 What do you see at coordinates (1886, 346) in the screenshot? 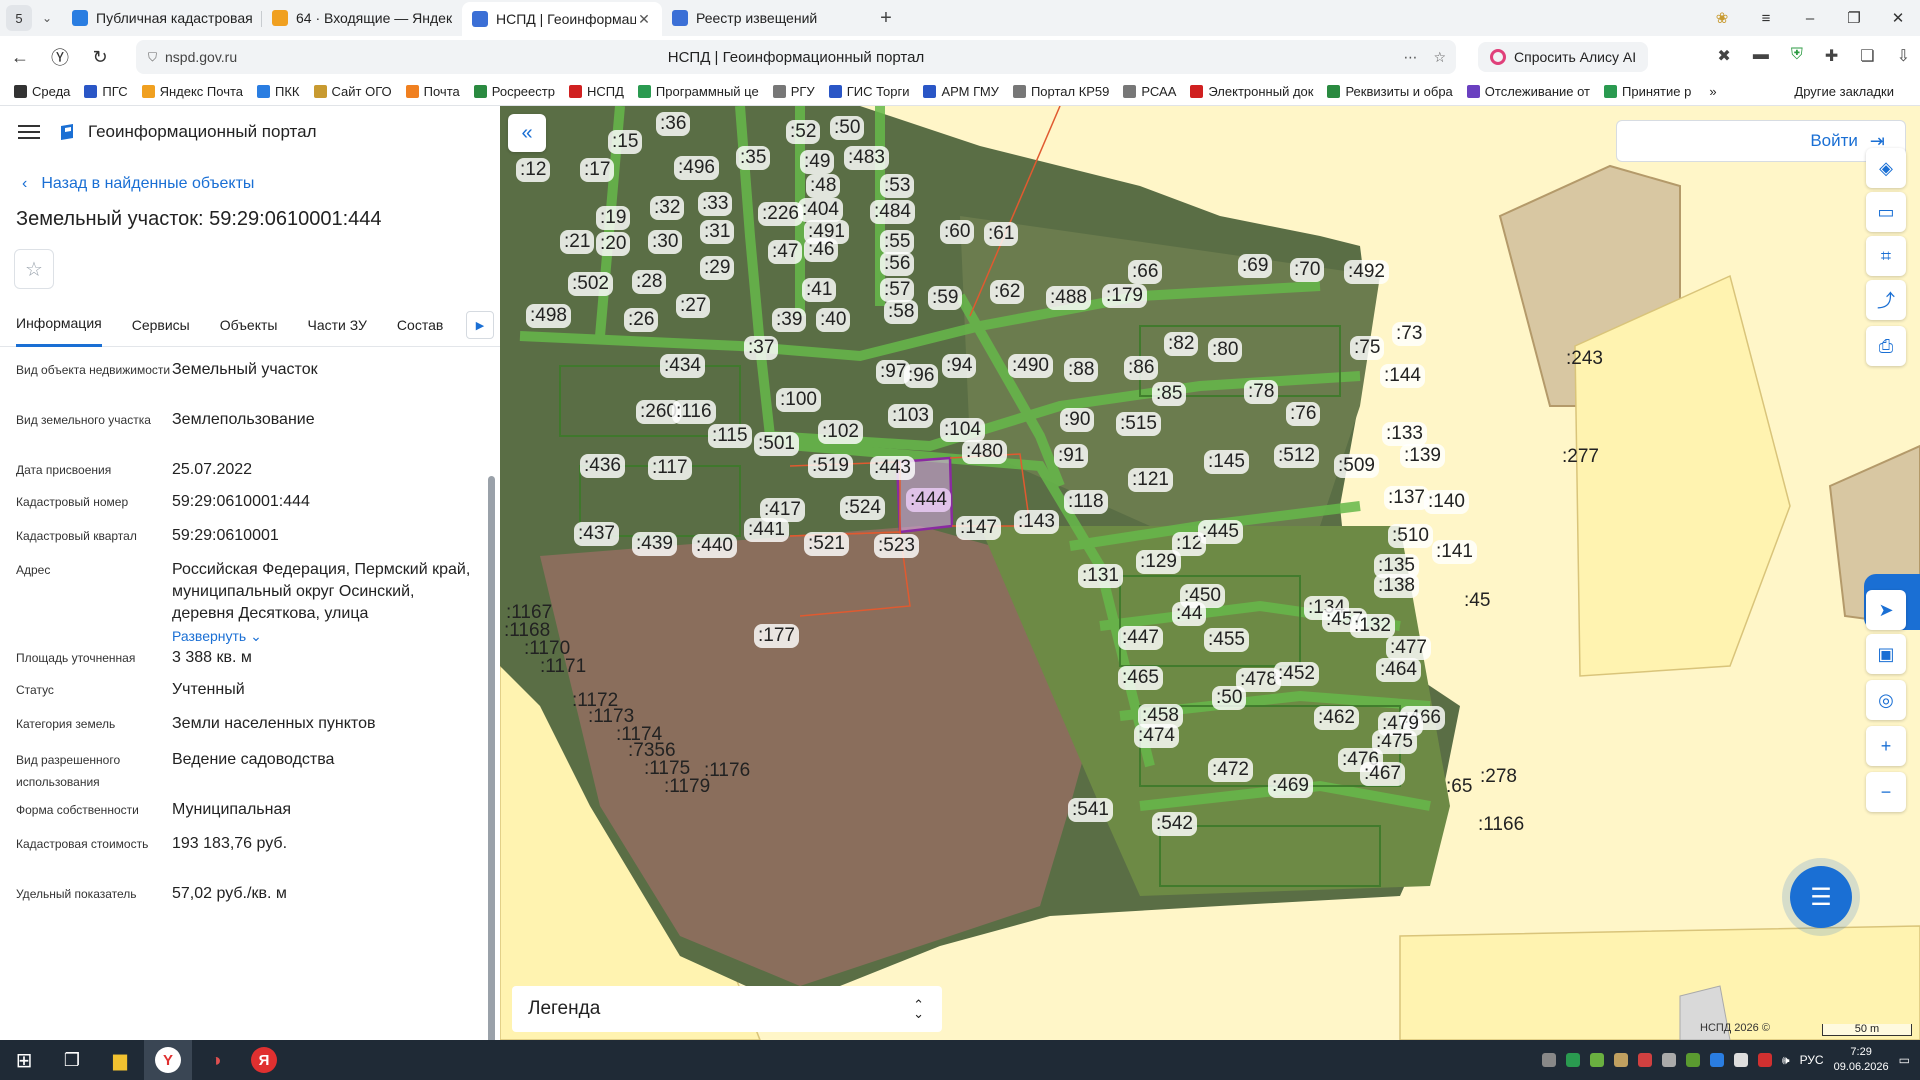
I see `print-button: ⎙` at bounding box center [1886, 346].